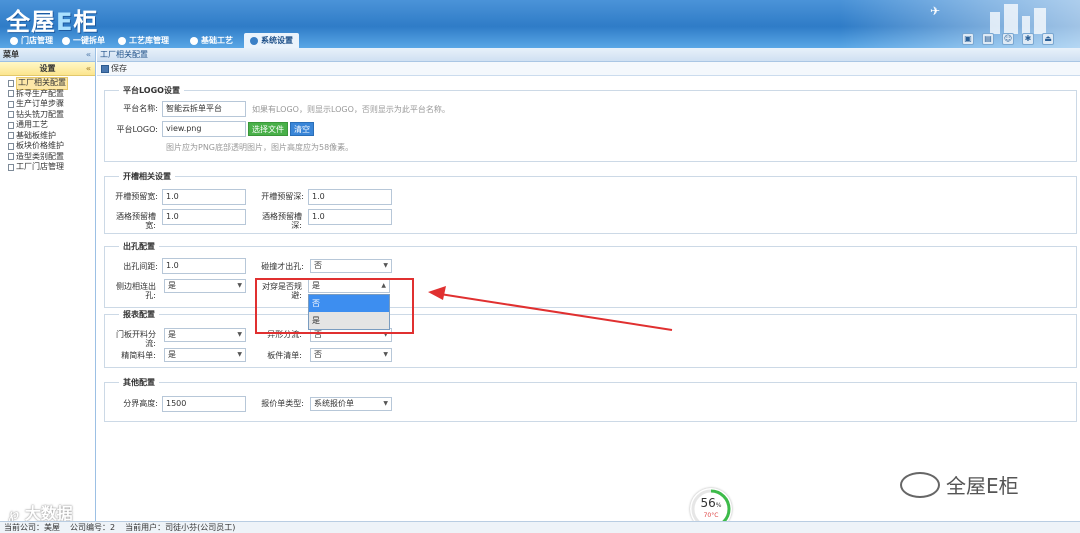 The image size is (1080, 533). Describe the element at coordinates (934, 11) in the screenshot. I see `plane-icon: ✈` at that location.